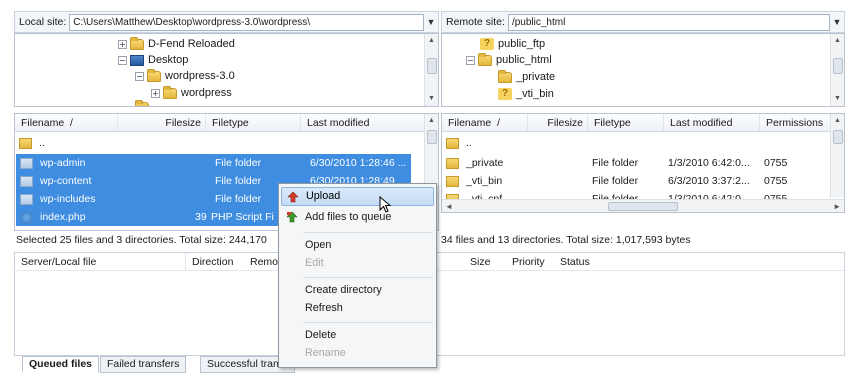 This screenshot has width=848, height=379. I want to click on remote-site-bar: Remote site: /public_html ▼, so click(643, 22).